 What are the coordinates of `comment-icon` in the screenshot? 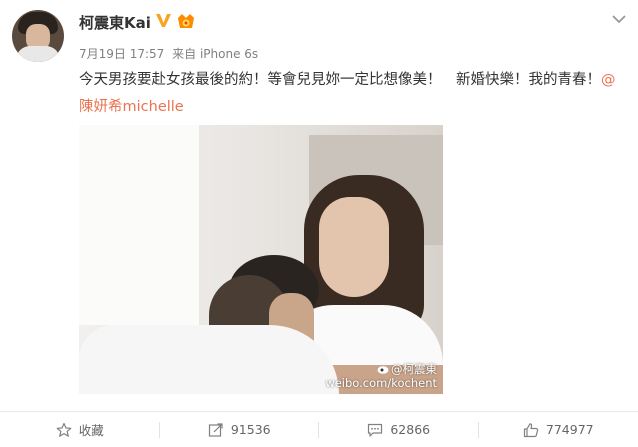 It's located at (375, 430).